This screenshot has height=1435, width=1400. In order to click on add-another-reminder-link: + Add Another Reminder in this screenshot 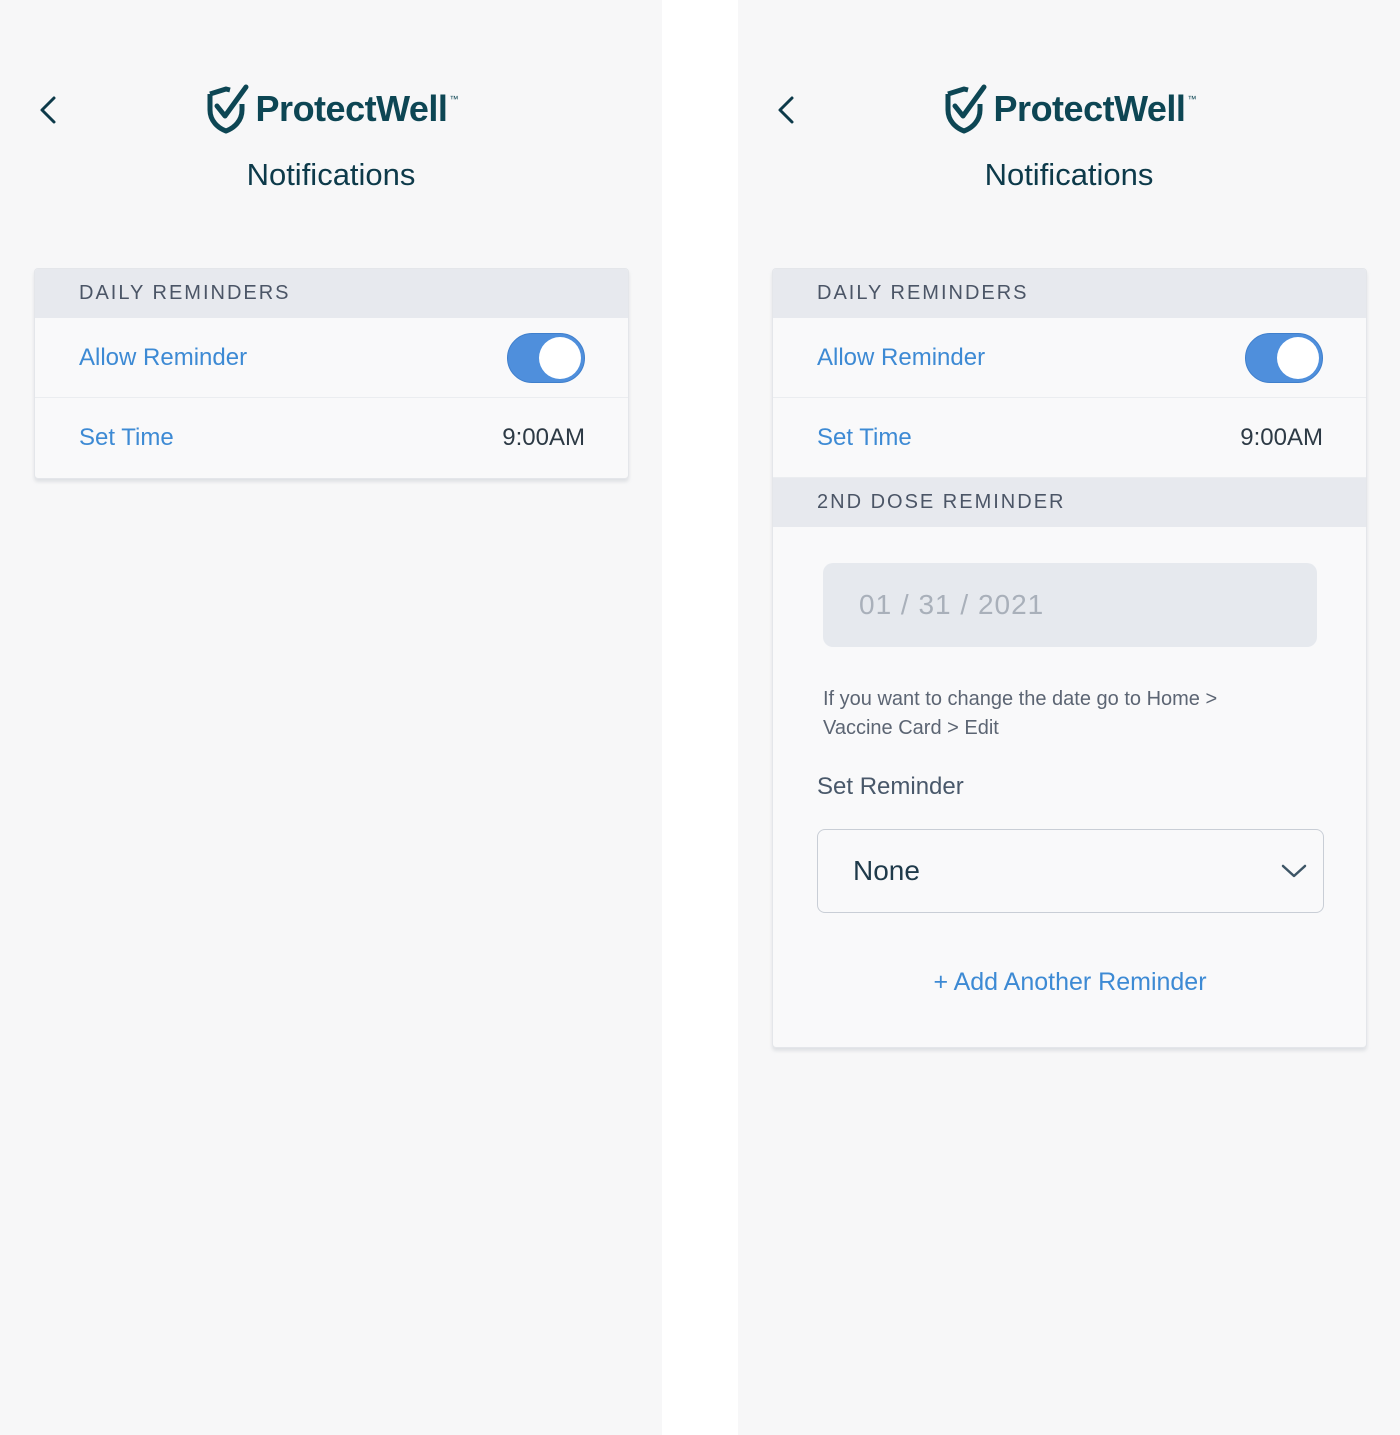, I will do `click(1070, 982)`.